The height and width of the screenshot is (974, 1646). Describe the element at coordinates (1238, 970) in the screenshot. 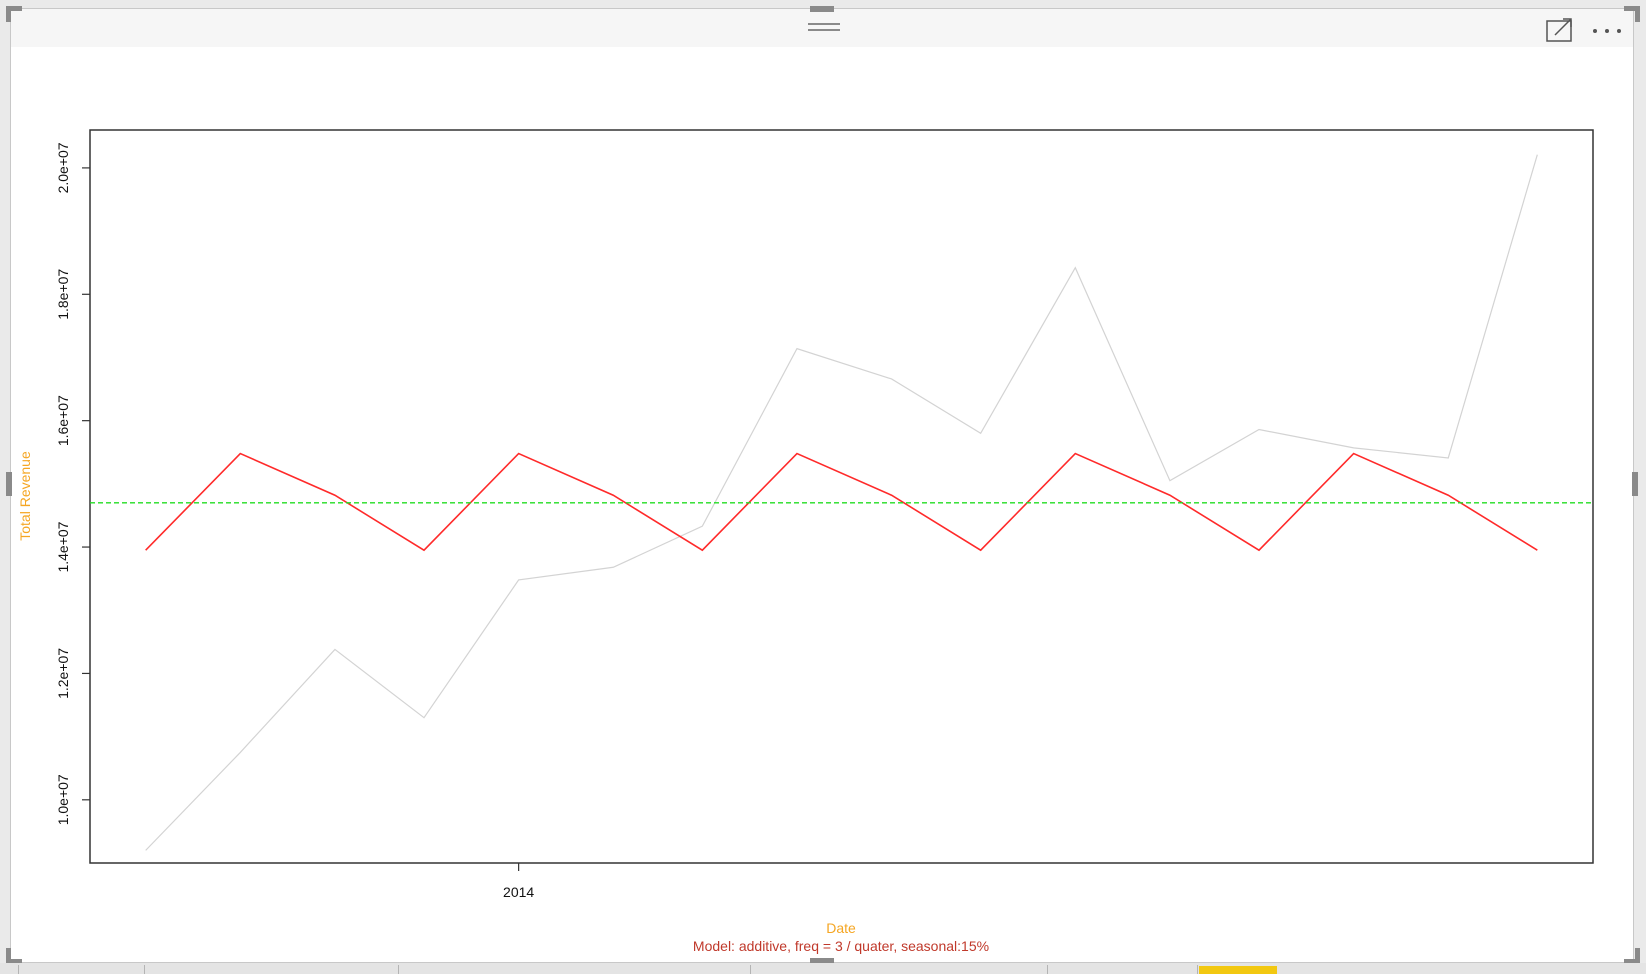

I see `active-page-tab` at that location.